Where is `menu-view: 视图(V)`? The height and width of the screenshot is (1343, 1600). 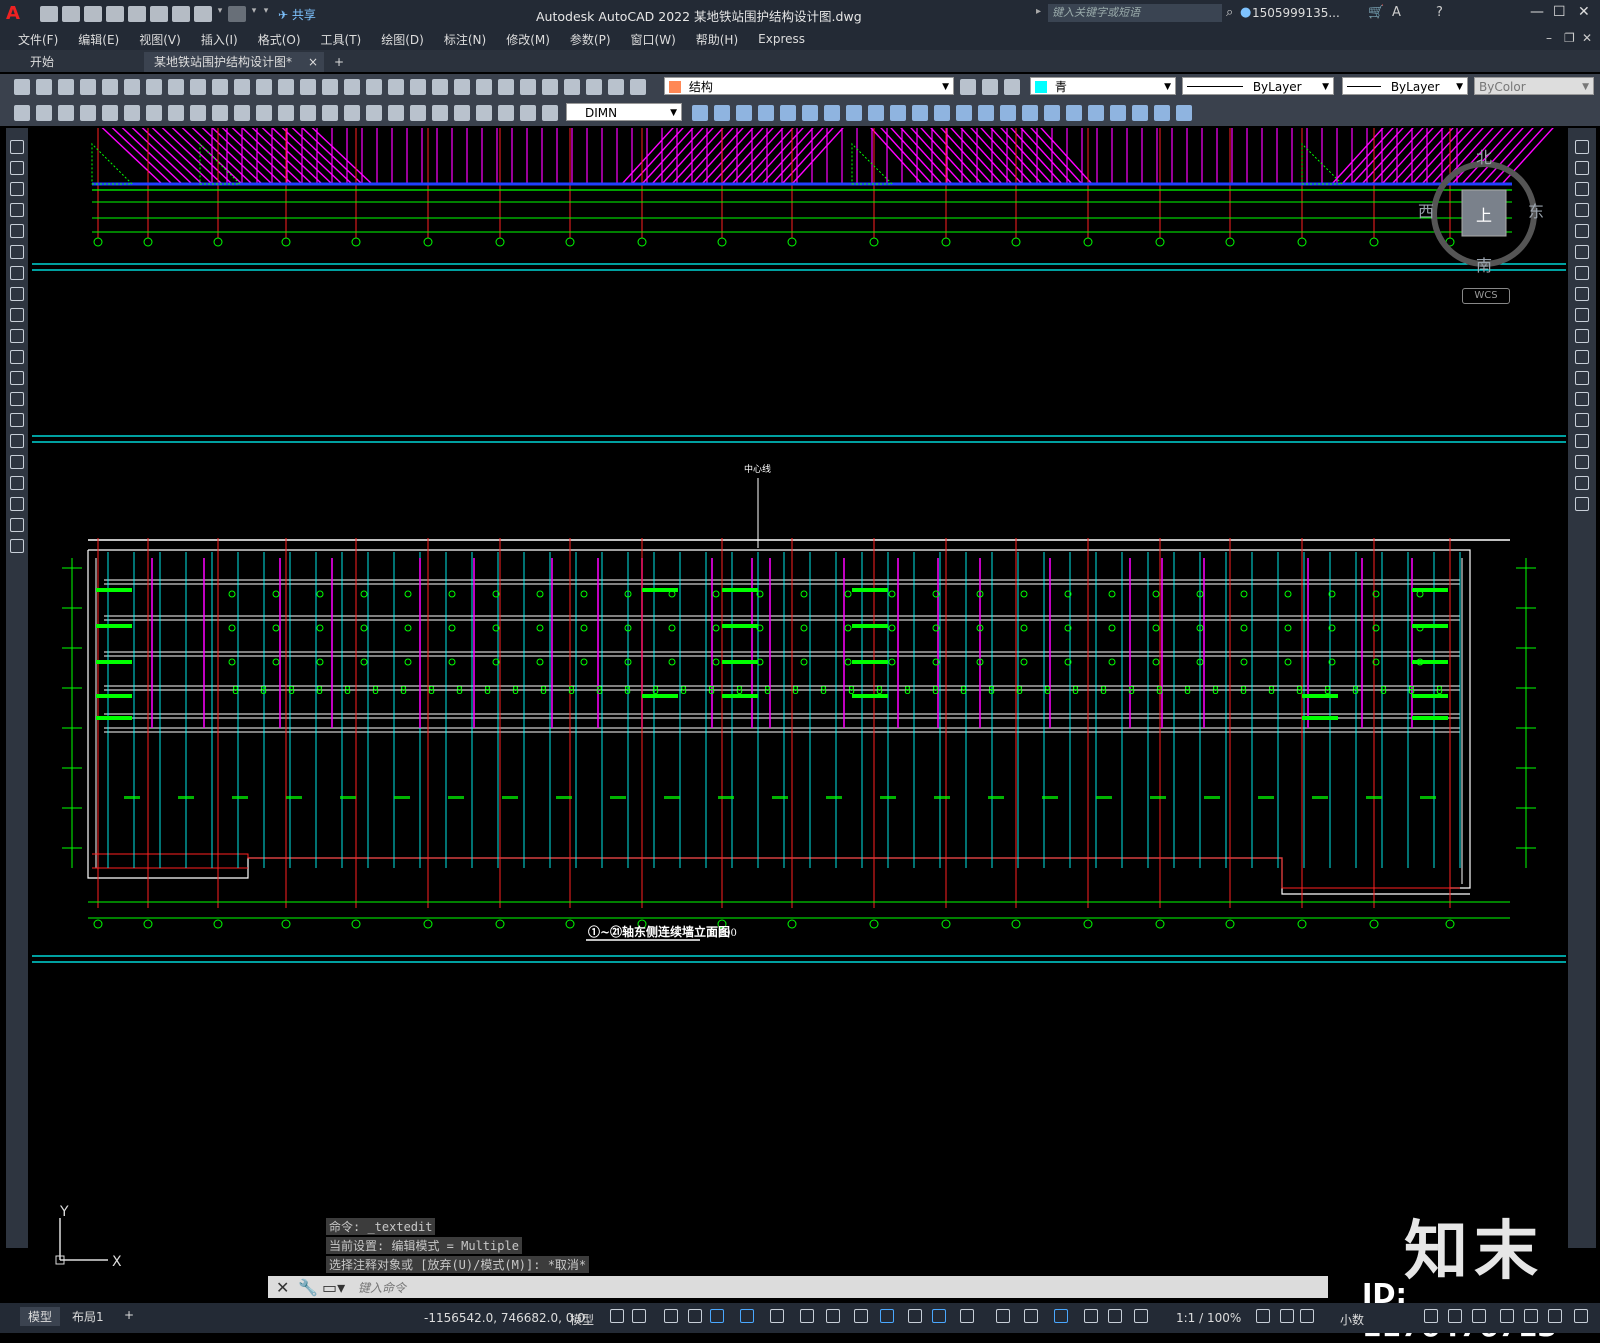
menu-view: 视图(V) is located at coordinates (160, 39).